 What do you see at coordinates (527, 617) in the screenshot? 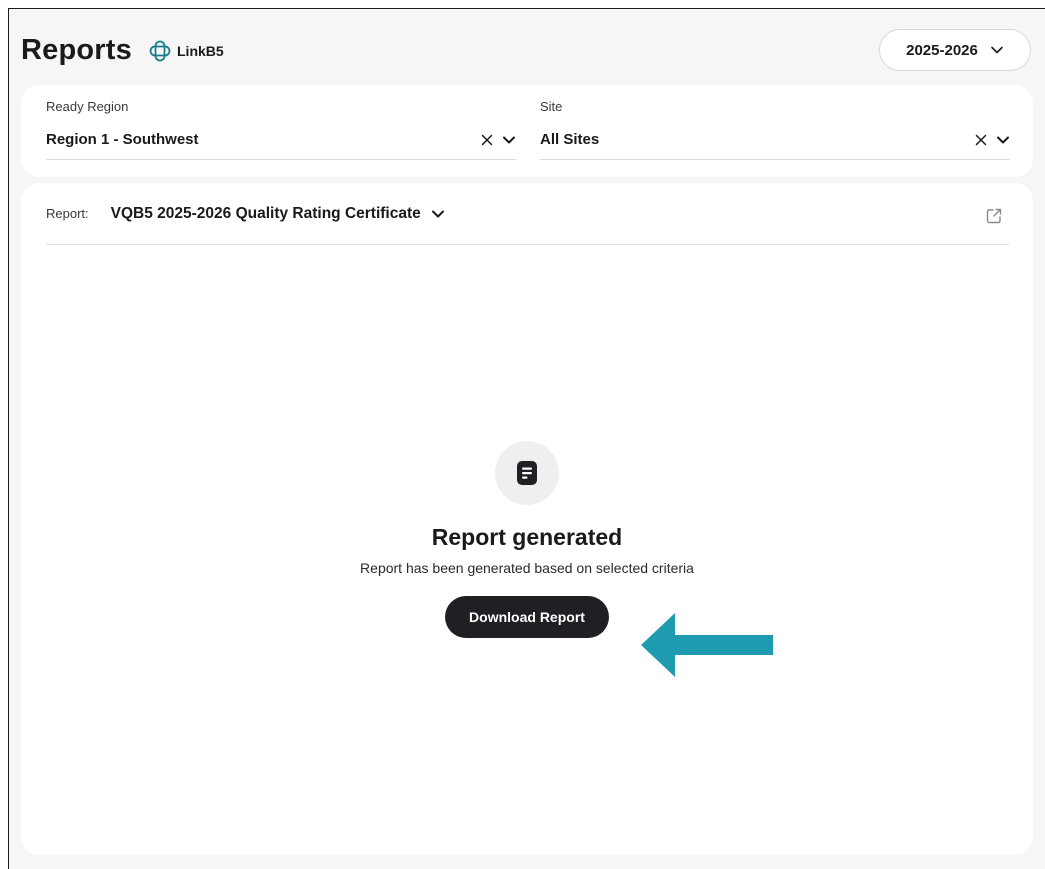
I see `download-report-button: Download Report` at bounding box center [527, 617].